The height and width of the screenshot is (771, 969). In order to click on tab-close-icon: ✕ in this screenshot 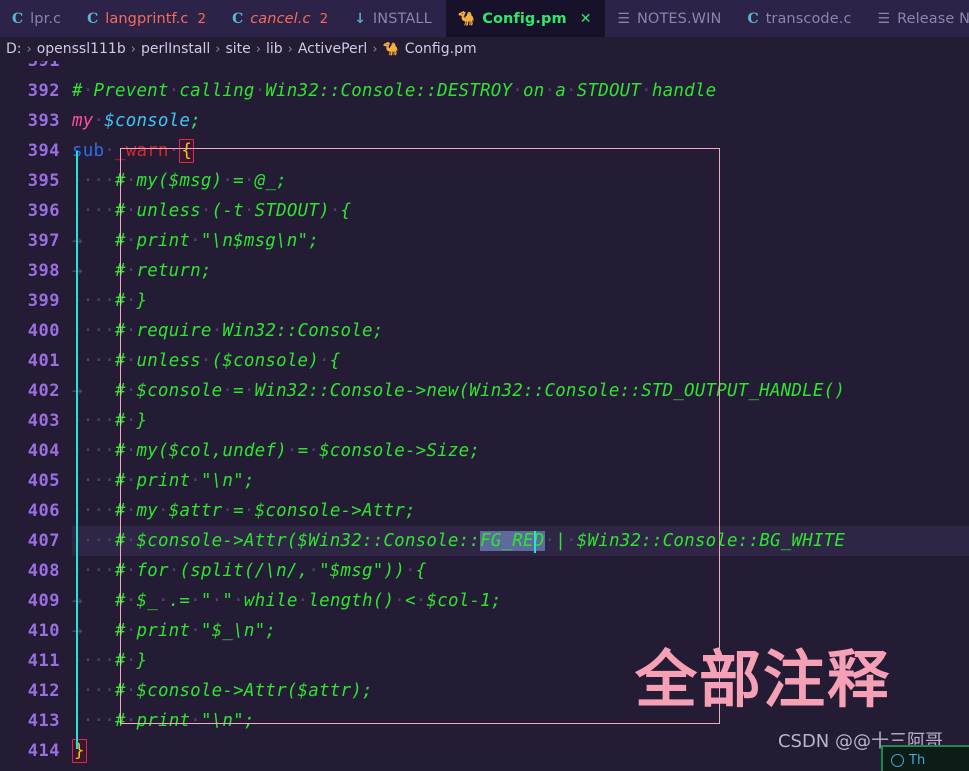, I will do `click(586, 19)`.